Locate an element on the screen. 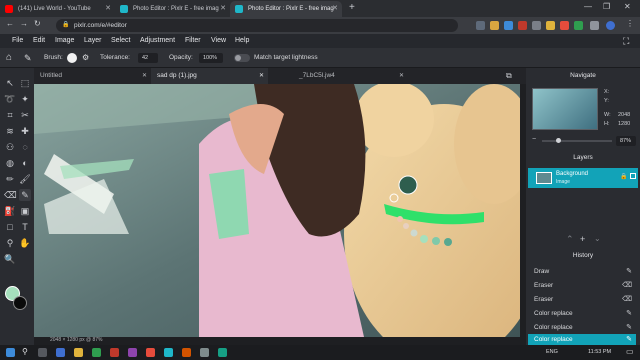  menu-image: Image is located at coordinates (64, 41).